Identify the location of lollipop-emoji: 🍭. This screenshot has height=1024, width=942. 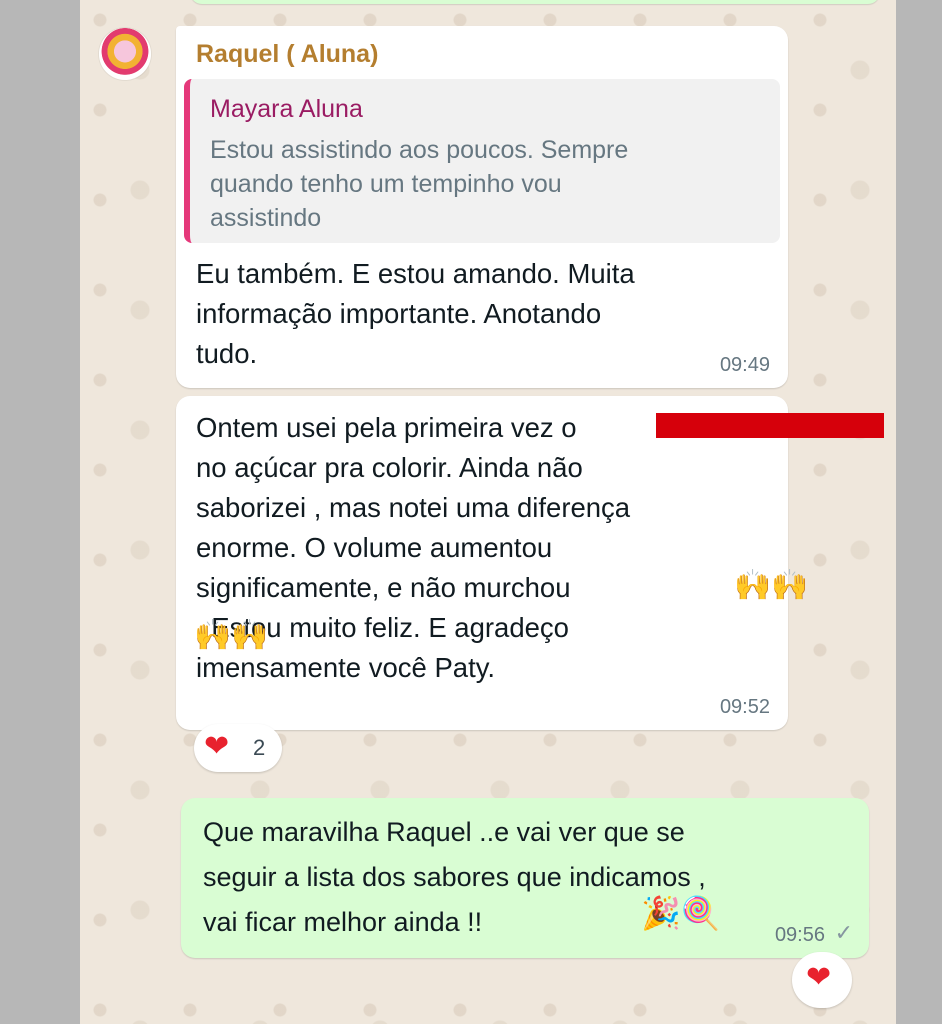
(700, 913).